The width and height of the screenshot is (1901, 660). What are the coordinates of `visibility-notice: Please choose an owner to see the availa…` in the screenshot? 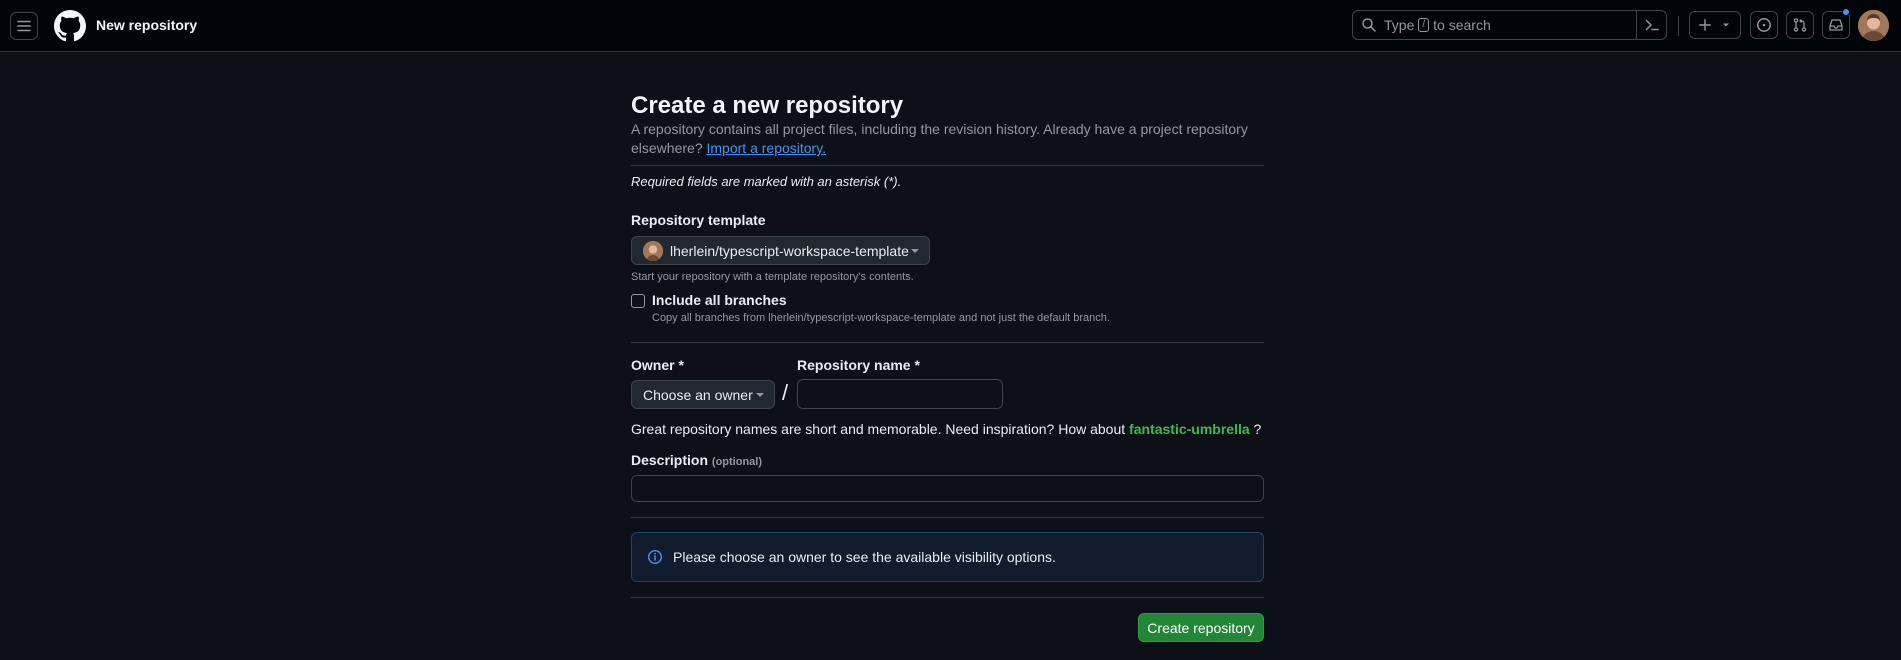 It's located at (947, 557).